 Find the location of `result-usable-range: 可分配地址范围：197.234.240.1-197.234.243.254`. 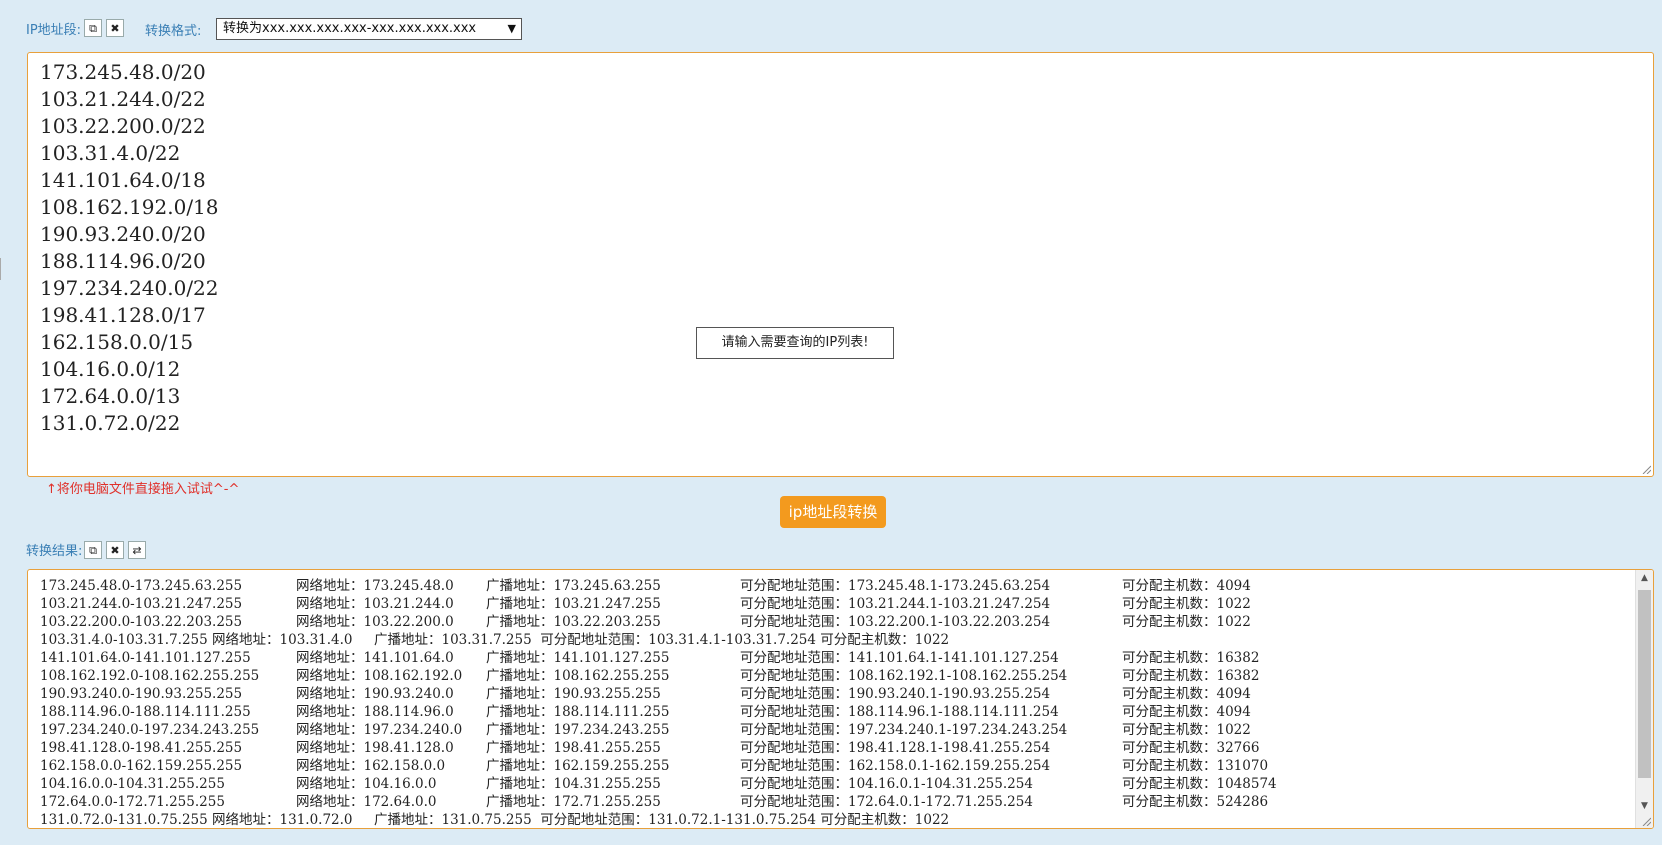

result-usable-range: 可分配地址范围：197.234.240.1-197.234.243.254 is located at coordinates (904, 730).